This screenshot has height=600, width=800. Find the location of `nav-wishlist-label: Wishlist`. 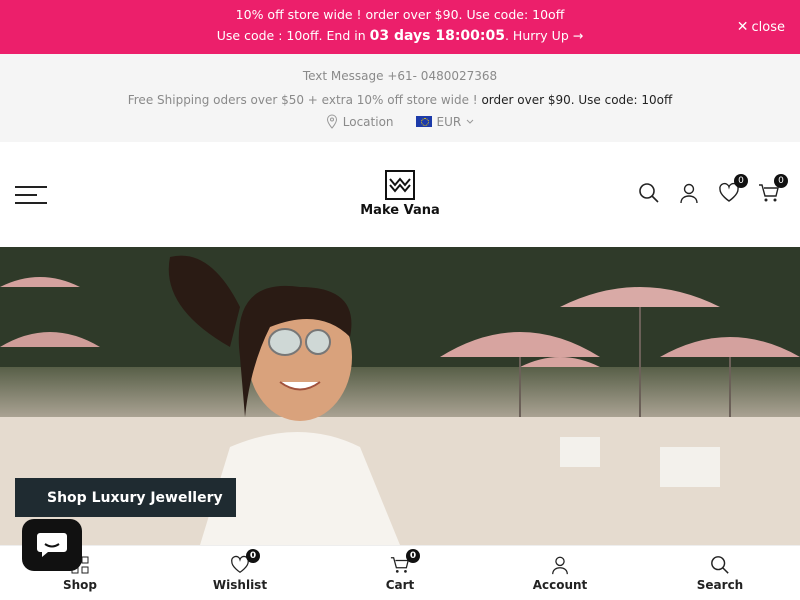

nav-wishlist-label: Wishlist is located at coordinates (240, 584).